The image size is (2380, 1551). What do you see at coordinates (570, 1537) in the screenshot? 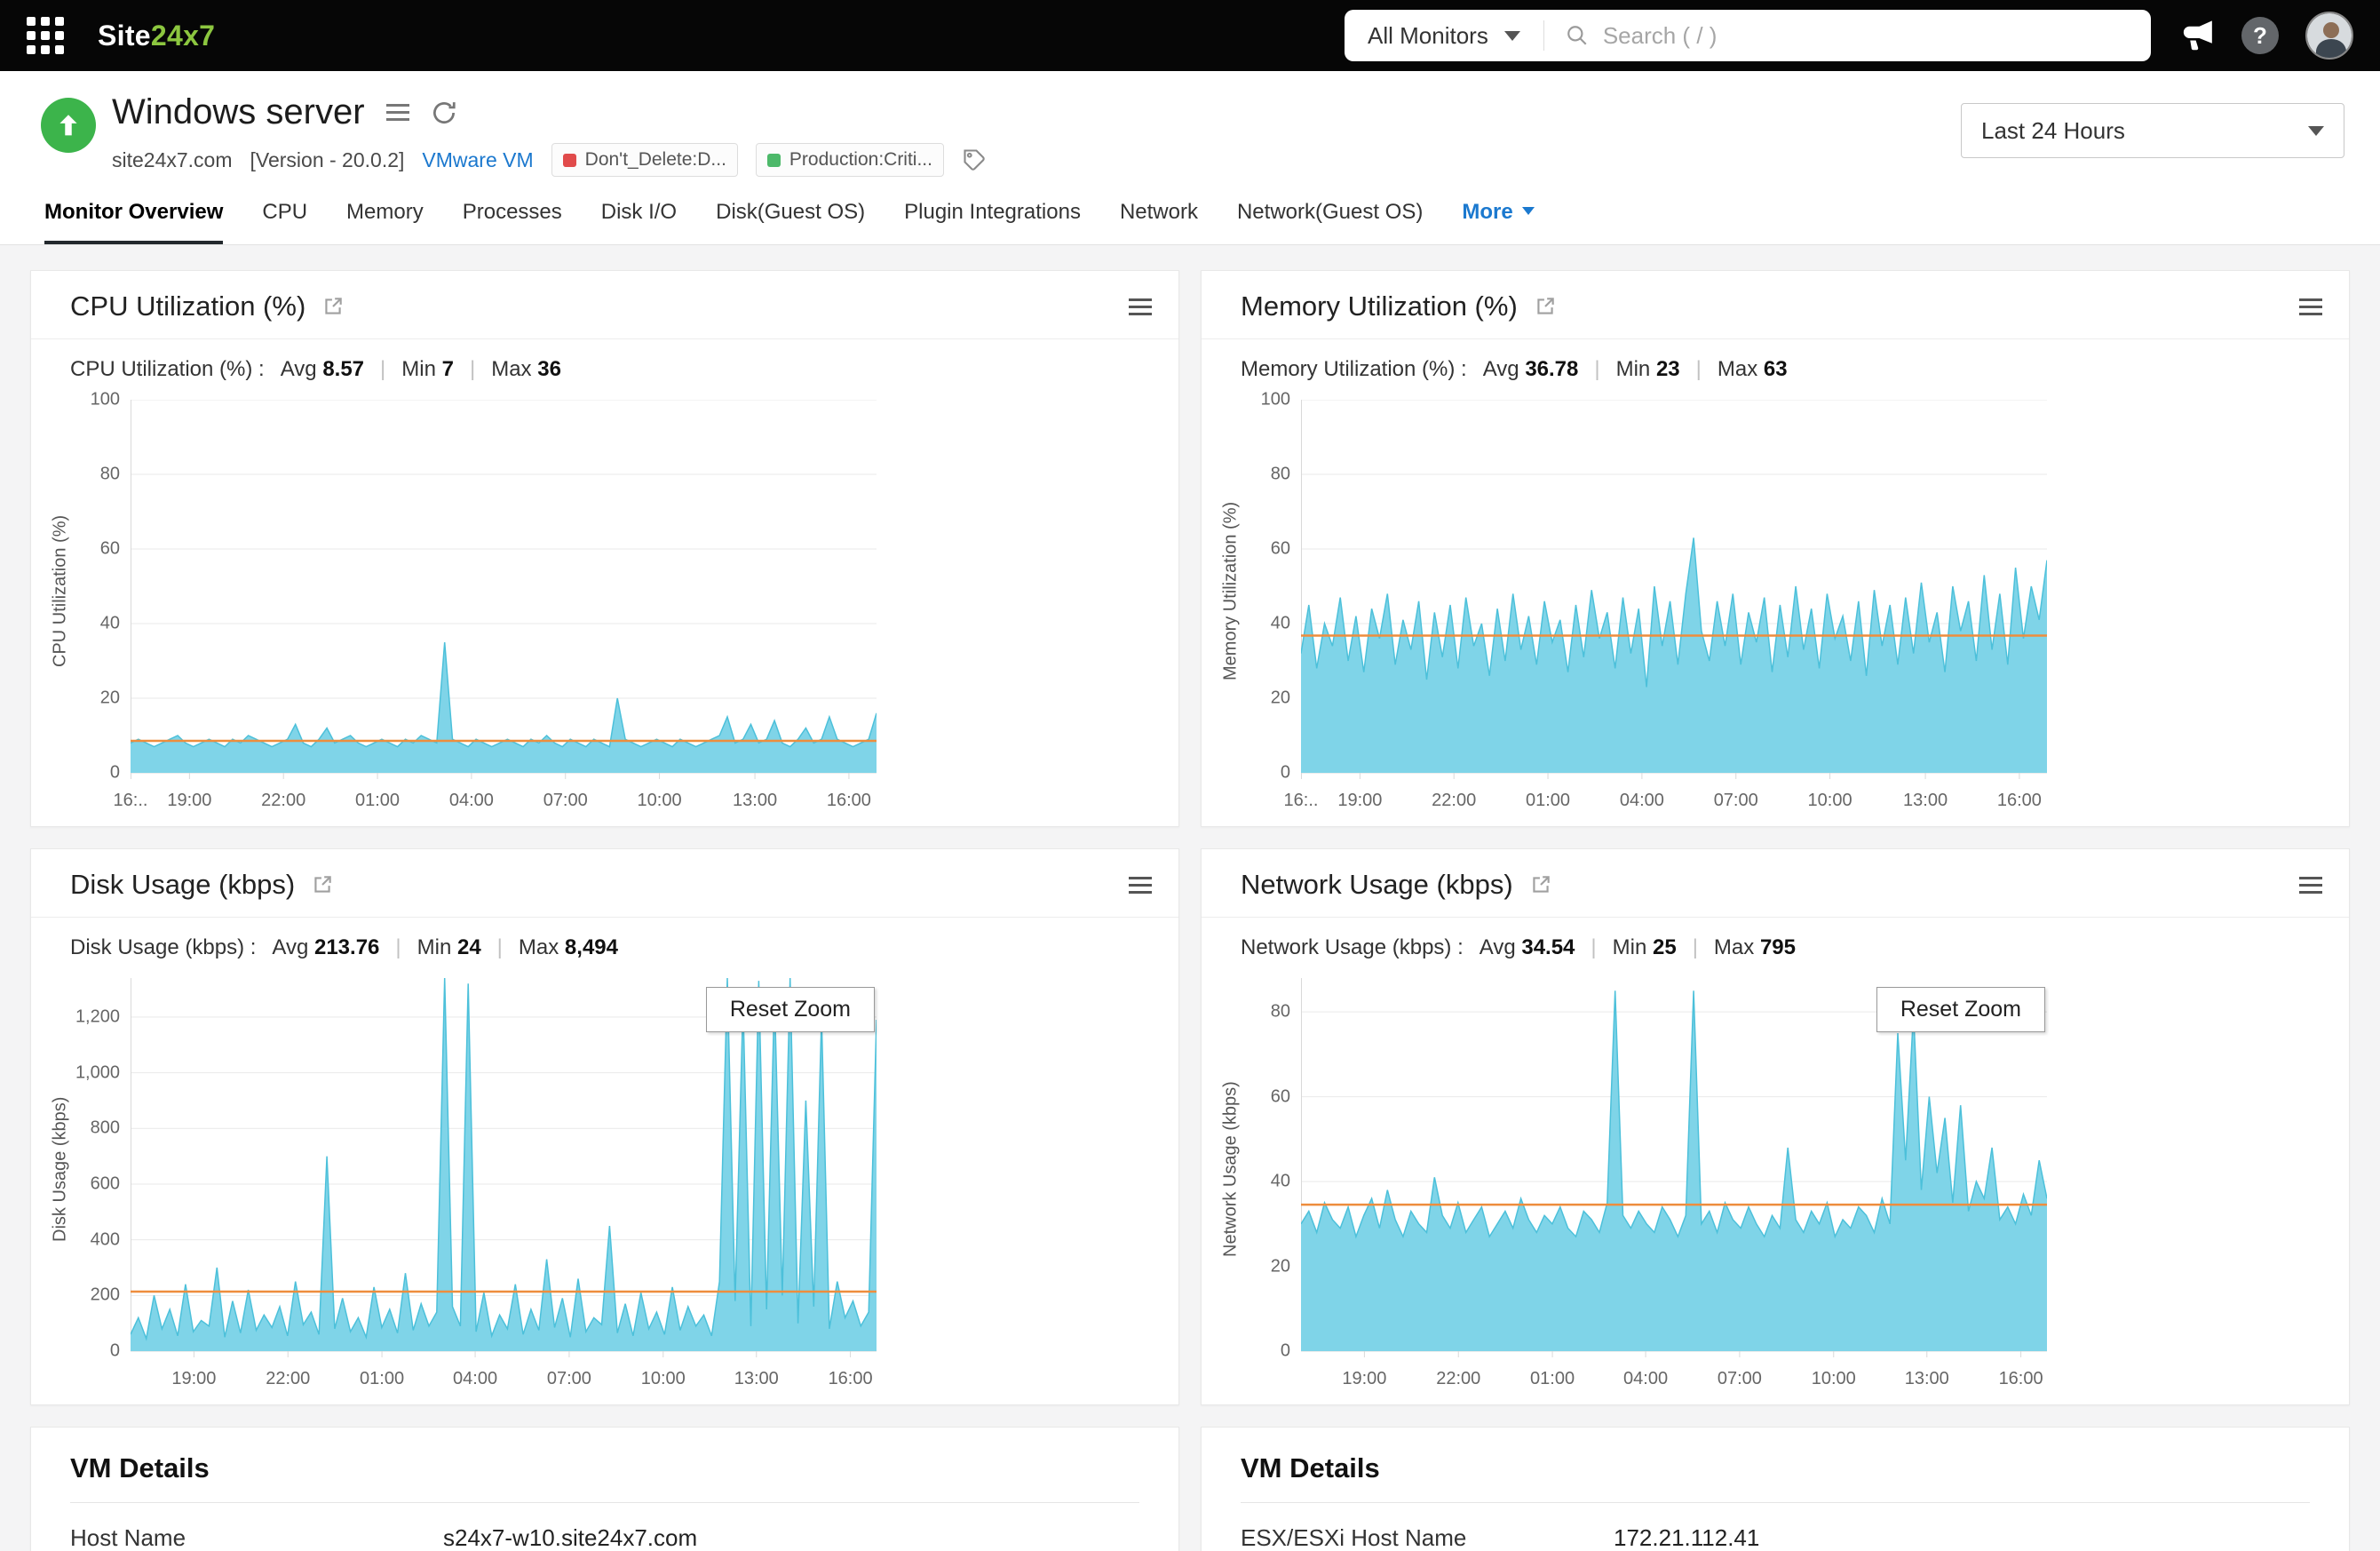
I see `vm-detail-value: s24x7-w10.site24x7.com` at bounding box center [570, 1537].